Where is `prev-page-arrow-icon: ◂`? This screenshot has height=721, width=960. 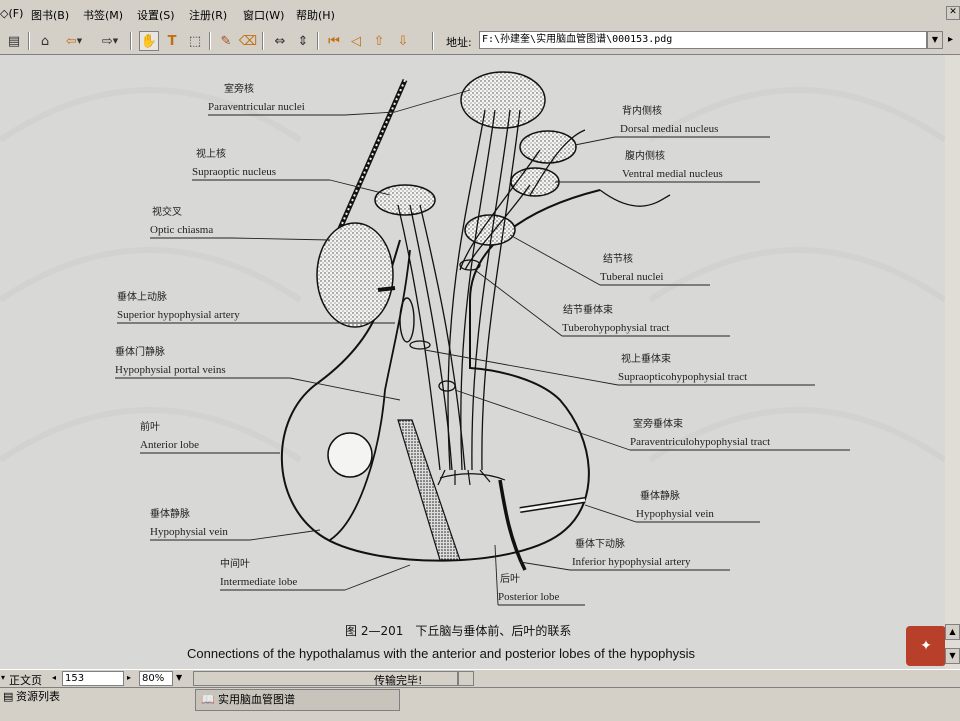 prev-page-arrow-icon: ◂ is located at coordinates (54, 677).